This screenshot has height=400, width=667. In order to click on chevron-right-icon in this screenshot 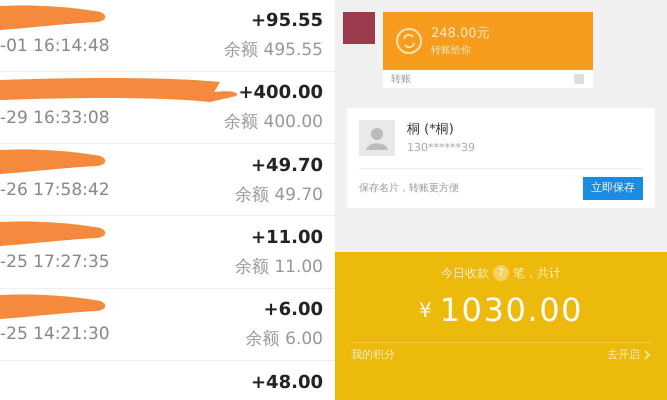, I will do `click(647, 355)`.